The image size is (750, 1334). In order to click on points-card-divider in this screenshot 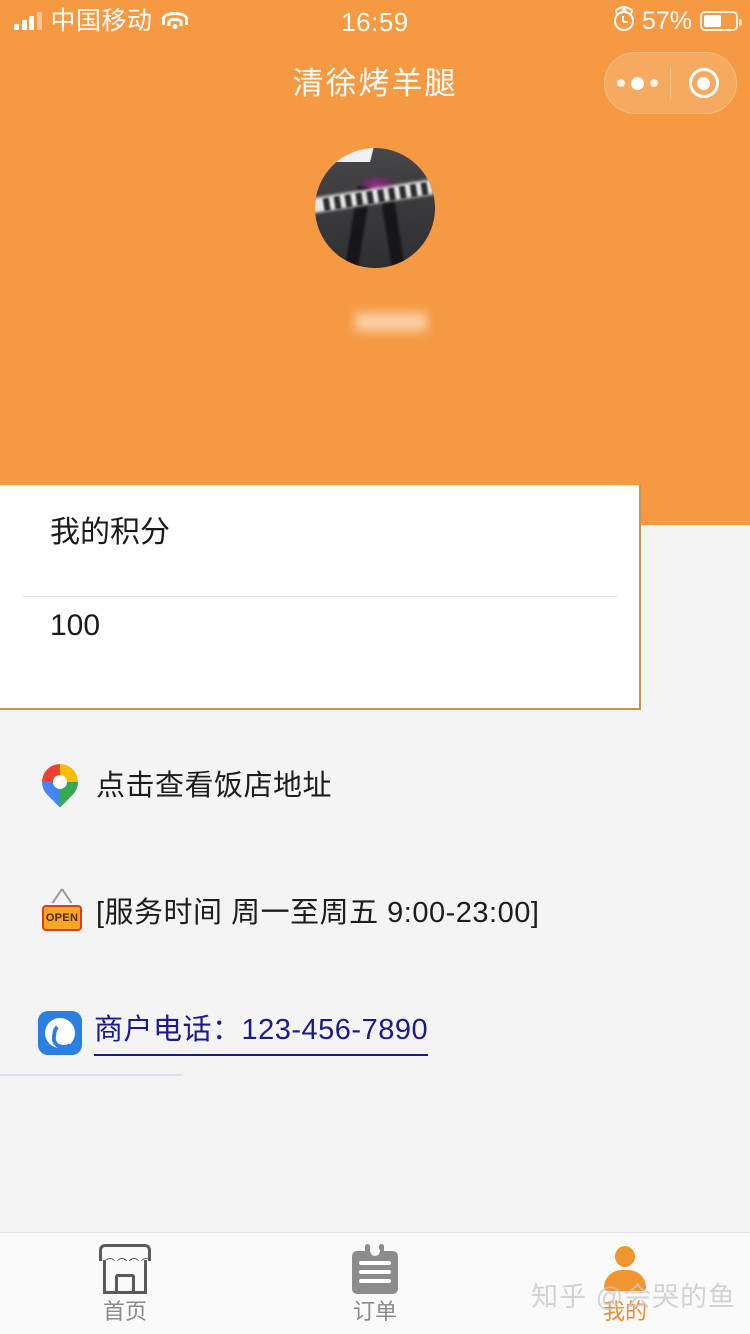, I will do `click(320, 596)`.